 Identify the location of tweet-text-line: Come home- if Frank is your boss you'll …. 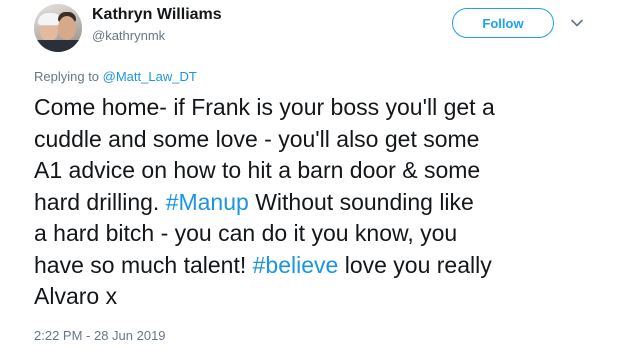
(264, 107).